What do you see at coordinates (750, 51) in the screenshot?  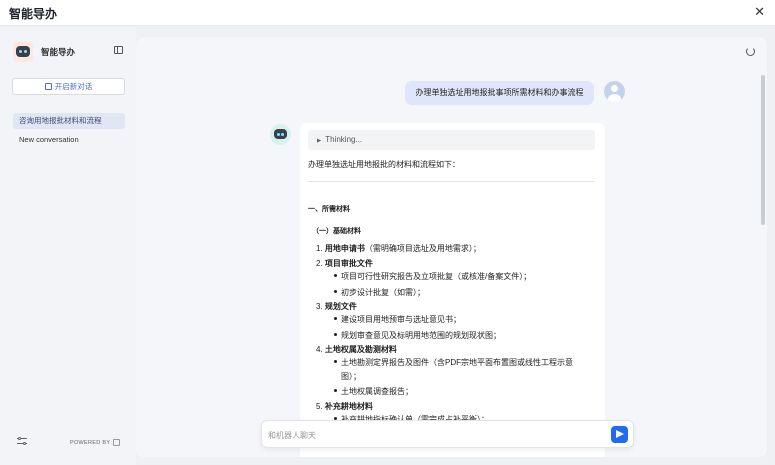 I see `refresh-icon` at bounding box center [750, 51].